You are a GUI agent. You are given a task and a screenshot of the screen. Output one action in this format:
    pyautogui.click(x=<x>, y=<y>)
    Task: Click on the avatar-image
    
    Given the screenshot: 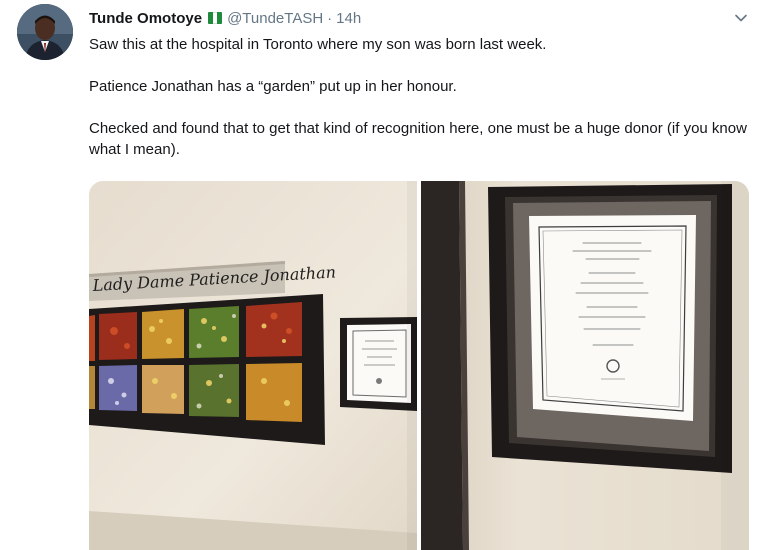 What is the action you would take?
    pyautogui.click(x=45, y=32)
    